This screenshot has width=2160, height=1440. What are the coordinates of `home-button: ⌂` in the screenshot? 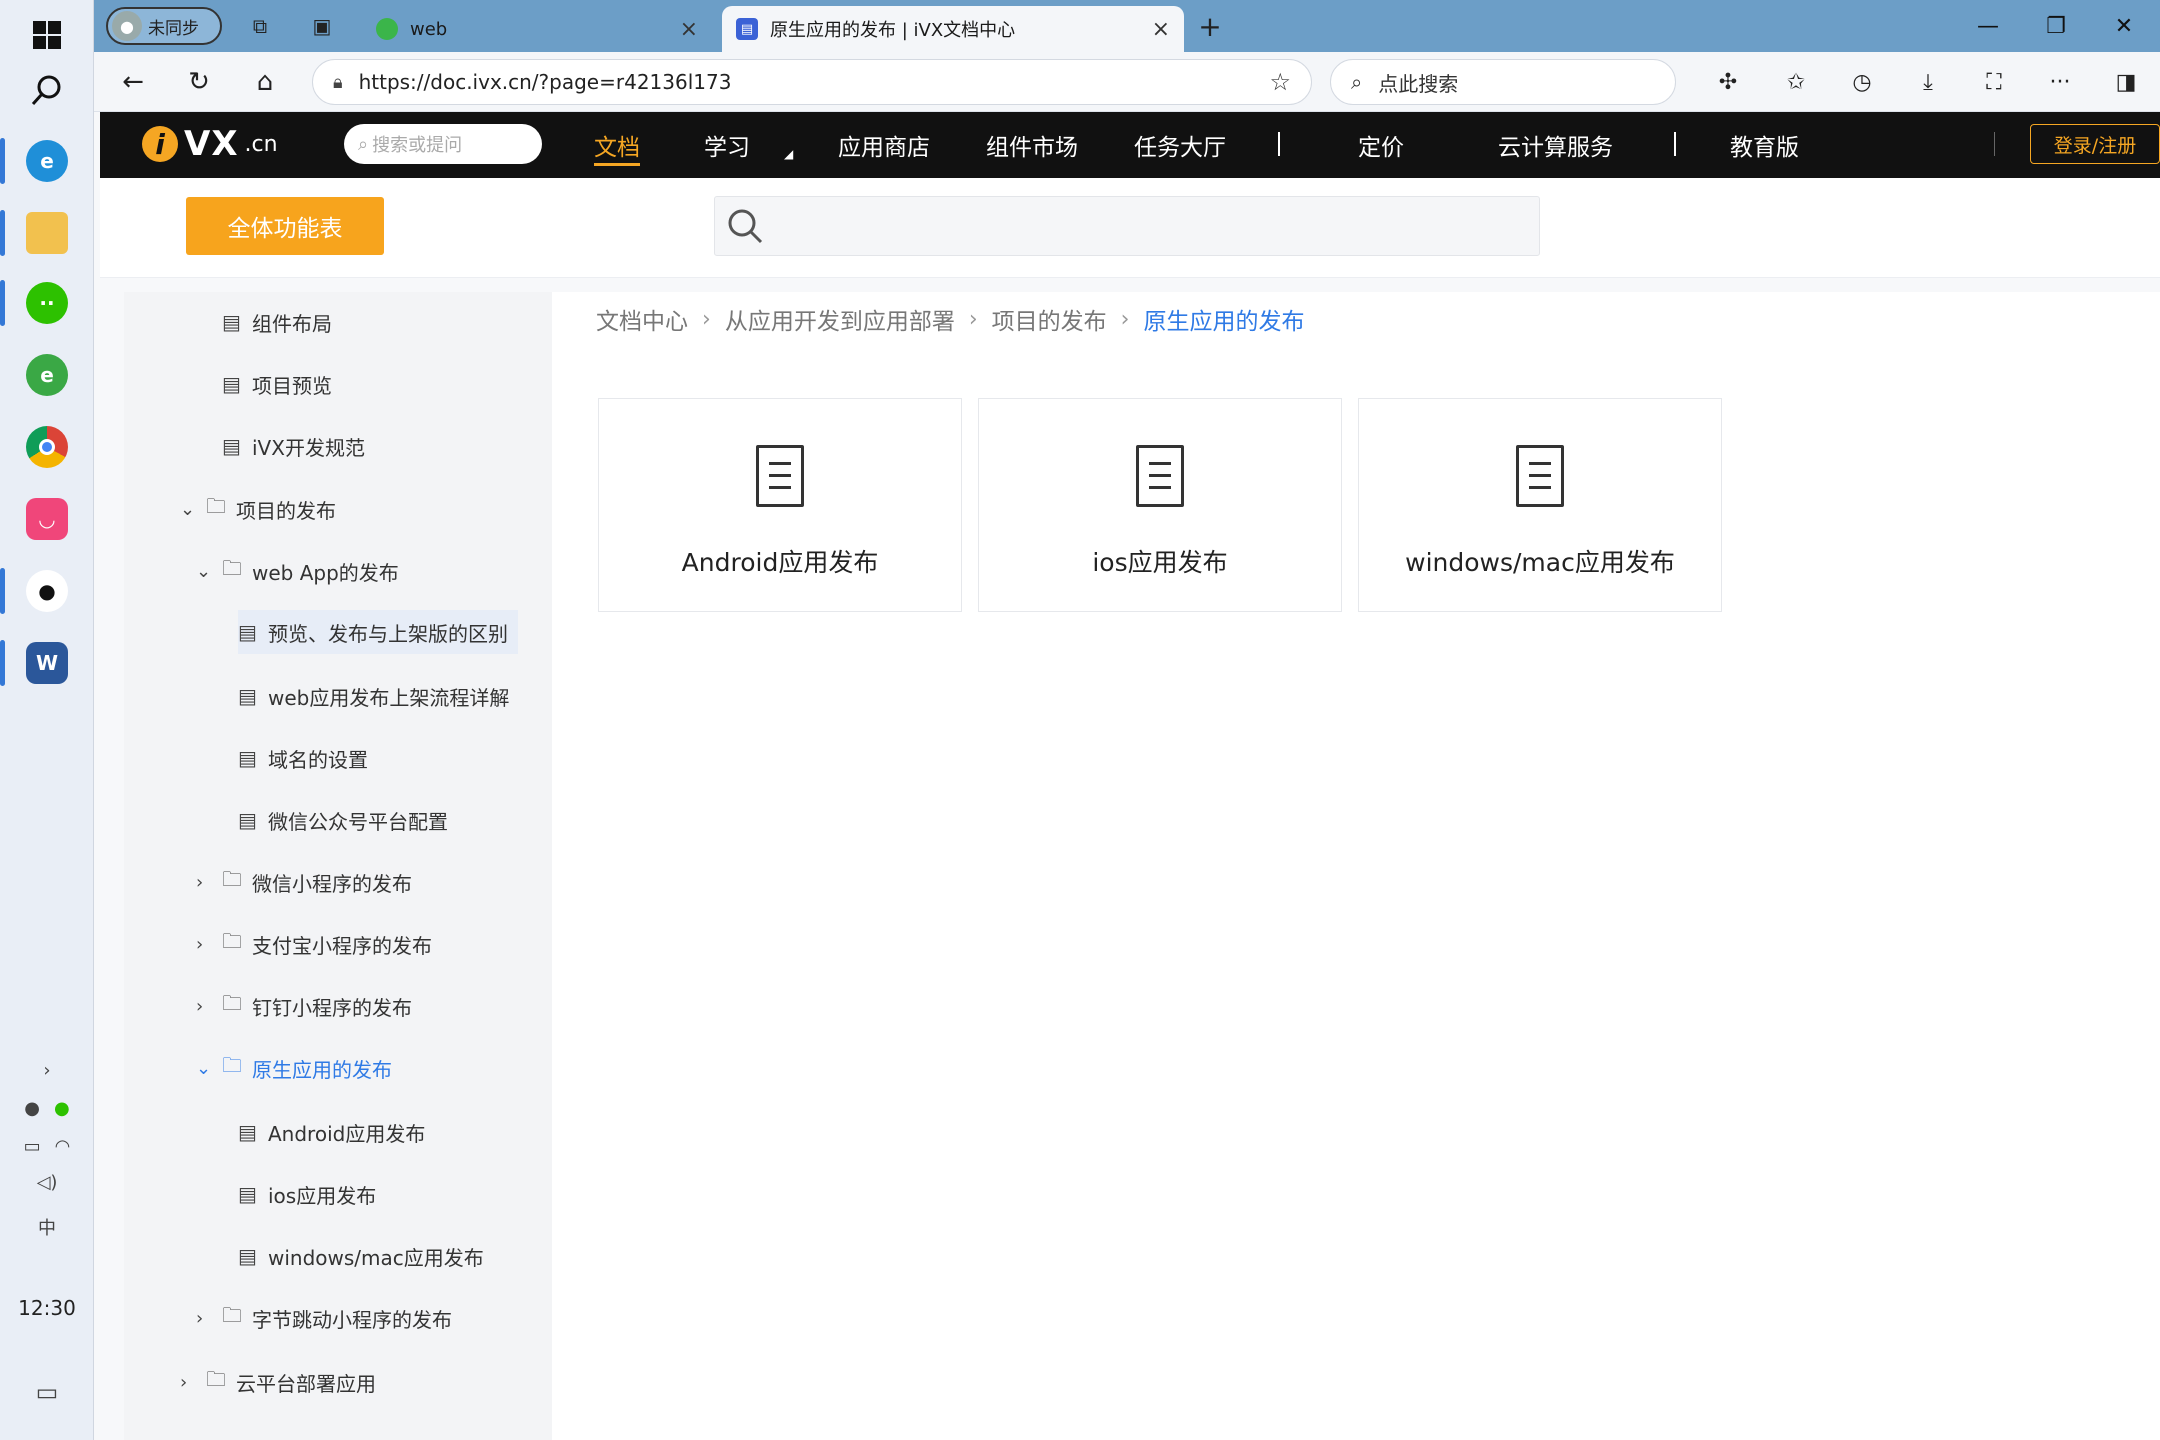 It's located at (265, 82).